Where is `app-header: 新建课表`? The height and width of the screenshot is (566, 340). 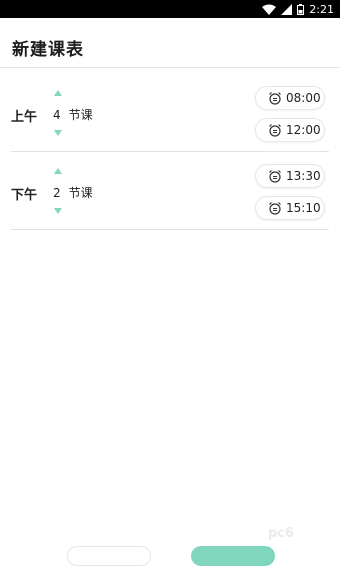
app-header: 新建课表 is located at coordinates (170, 43).